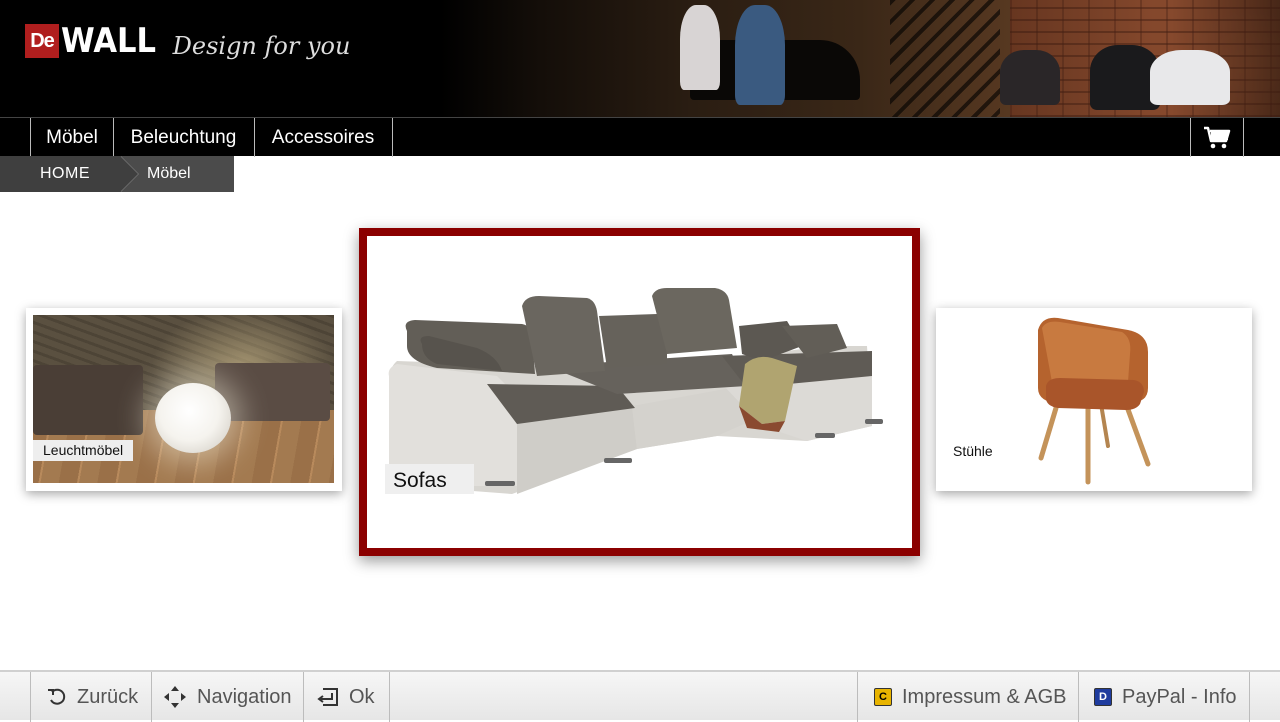 The width and height of the screenshot is (1280, 722). I want to click on shopping-cart-icon, so click(1217, 137).